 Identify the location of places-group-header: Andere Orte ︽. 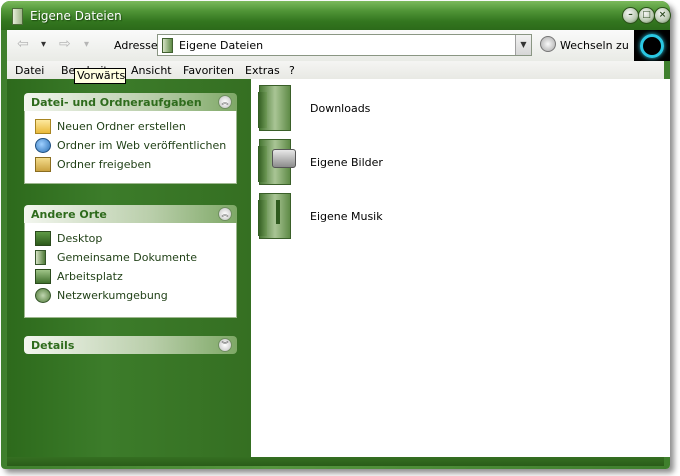
(130, 214).